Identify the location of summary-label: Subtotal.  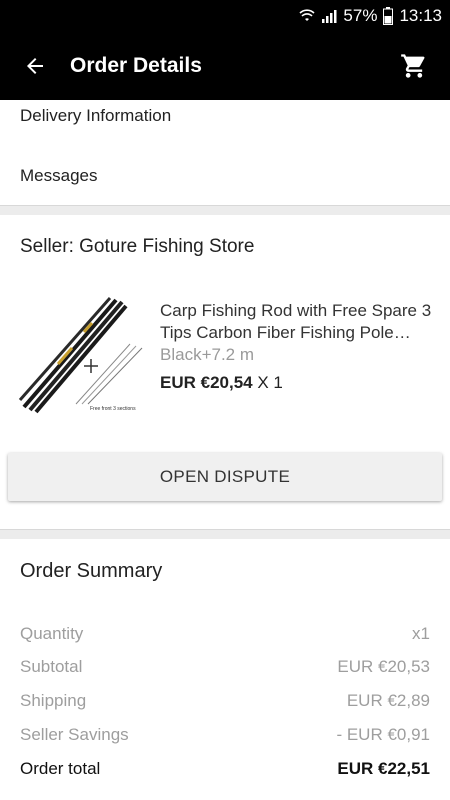
(51, 666).